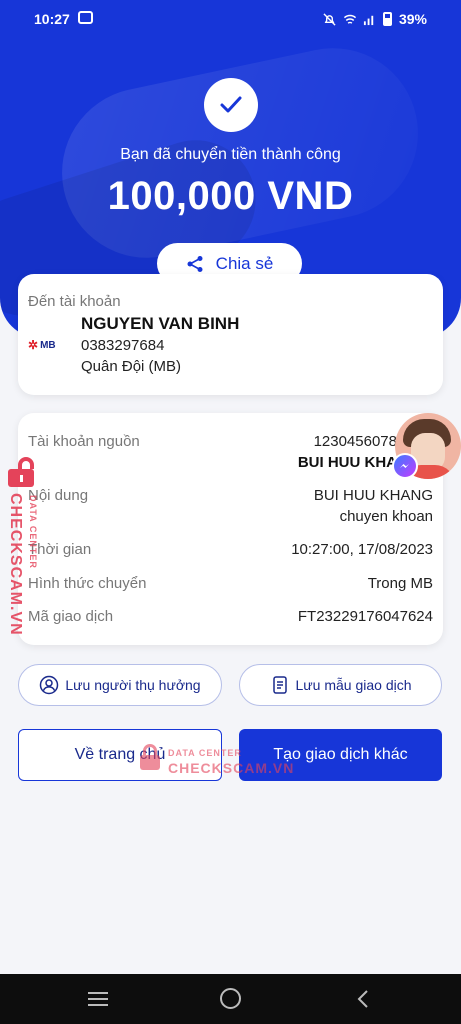 The height and width of the screenshot is (1024, 461). Describe the element at coordinates (160, 323) in the screenshot. I see `recipient-name: NGUYEN VAN BINH` at that location.